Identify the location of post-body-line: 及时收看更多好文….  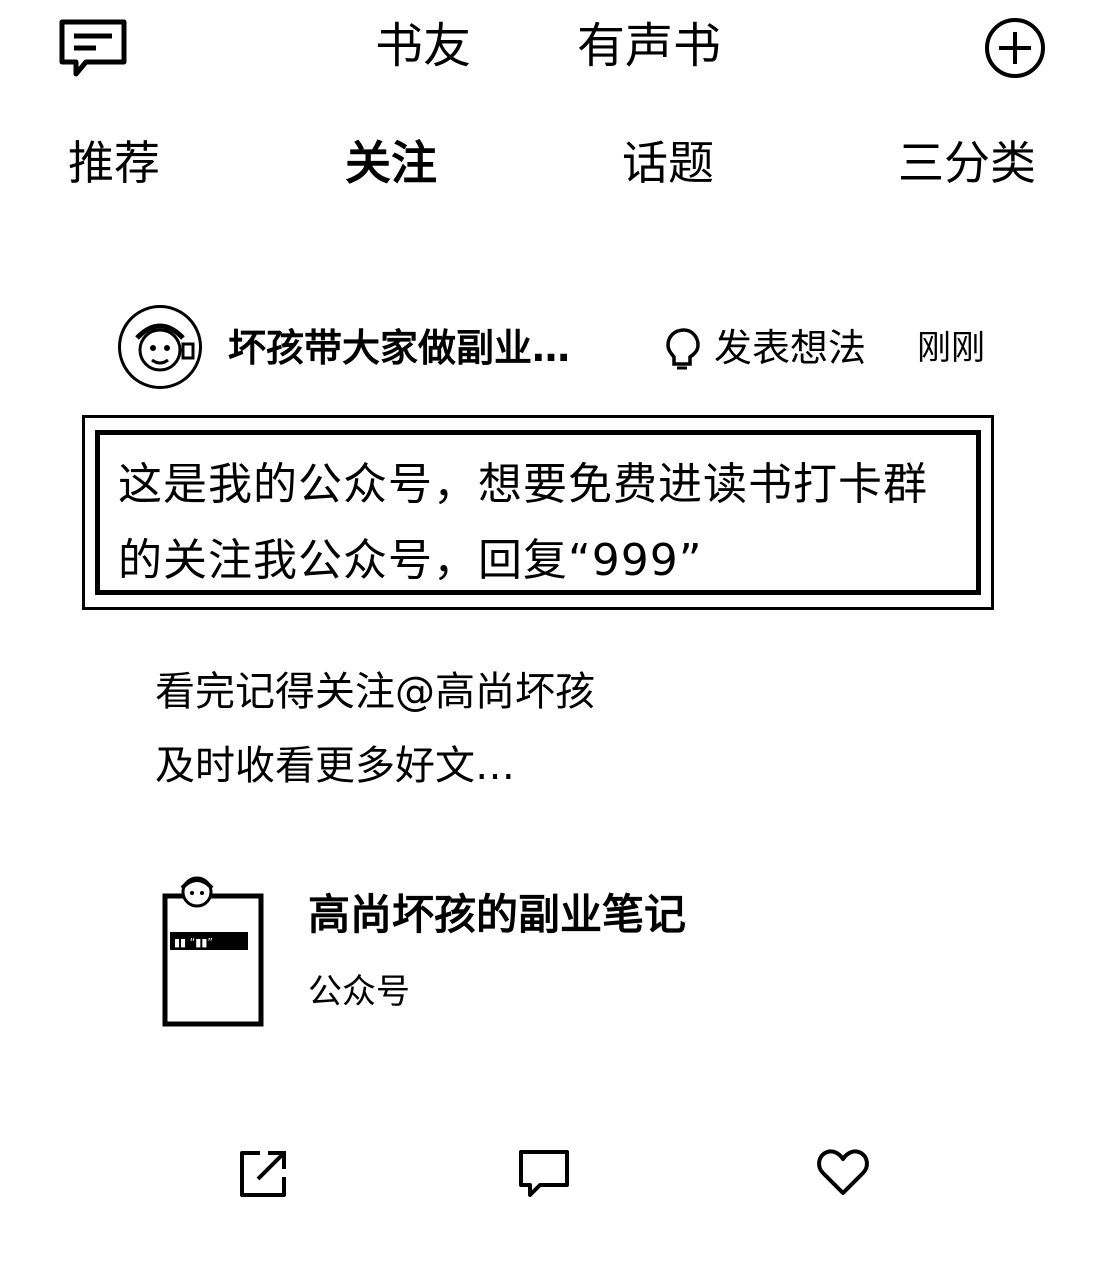
(335, 766).